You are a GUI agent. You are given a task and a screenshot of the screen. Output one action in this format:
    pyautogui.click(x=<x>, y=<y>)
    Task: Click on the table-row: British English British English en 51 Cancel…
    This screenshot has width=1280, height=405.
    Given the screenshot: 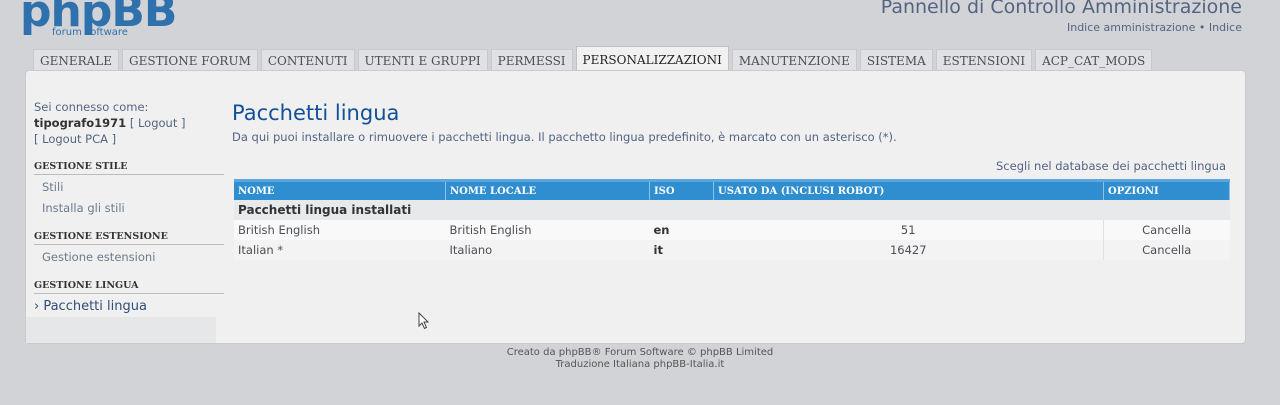 What is the action you would take?
    pyautogui.click(x=732, y=230)
    